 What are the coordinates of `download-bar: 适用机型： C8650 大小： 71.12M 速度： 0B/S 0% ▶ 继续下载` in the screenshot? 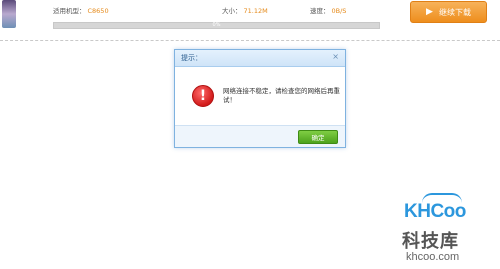 It's located at (250, 20).